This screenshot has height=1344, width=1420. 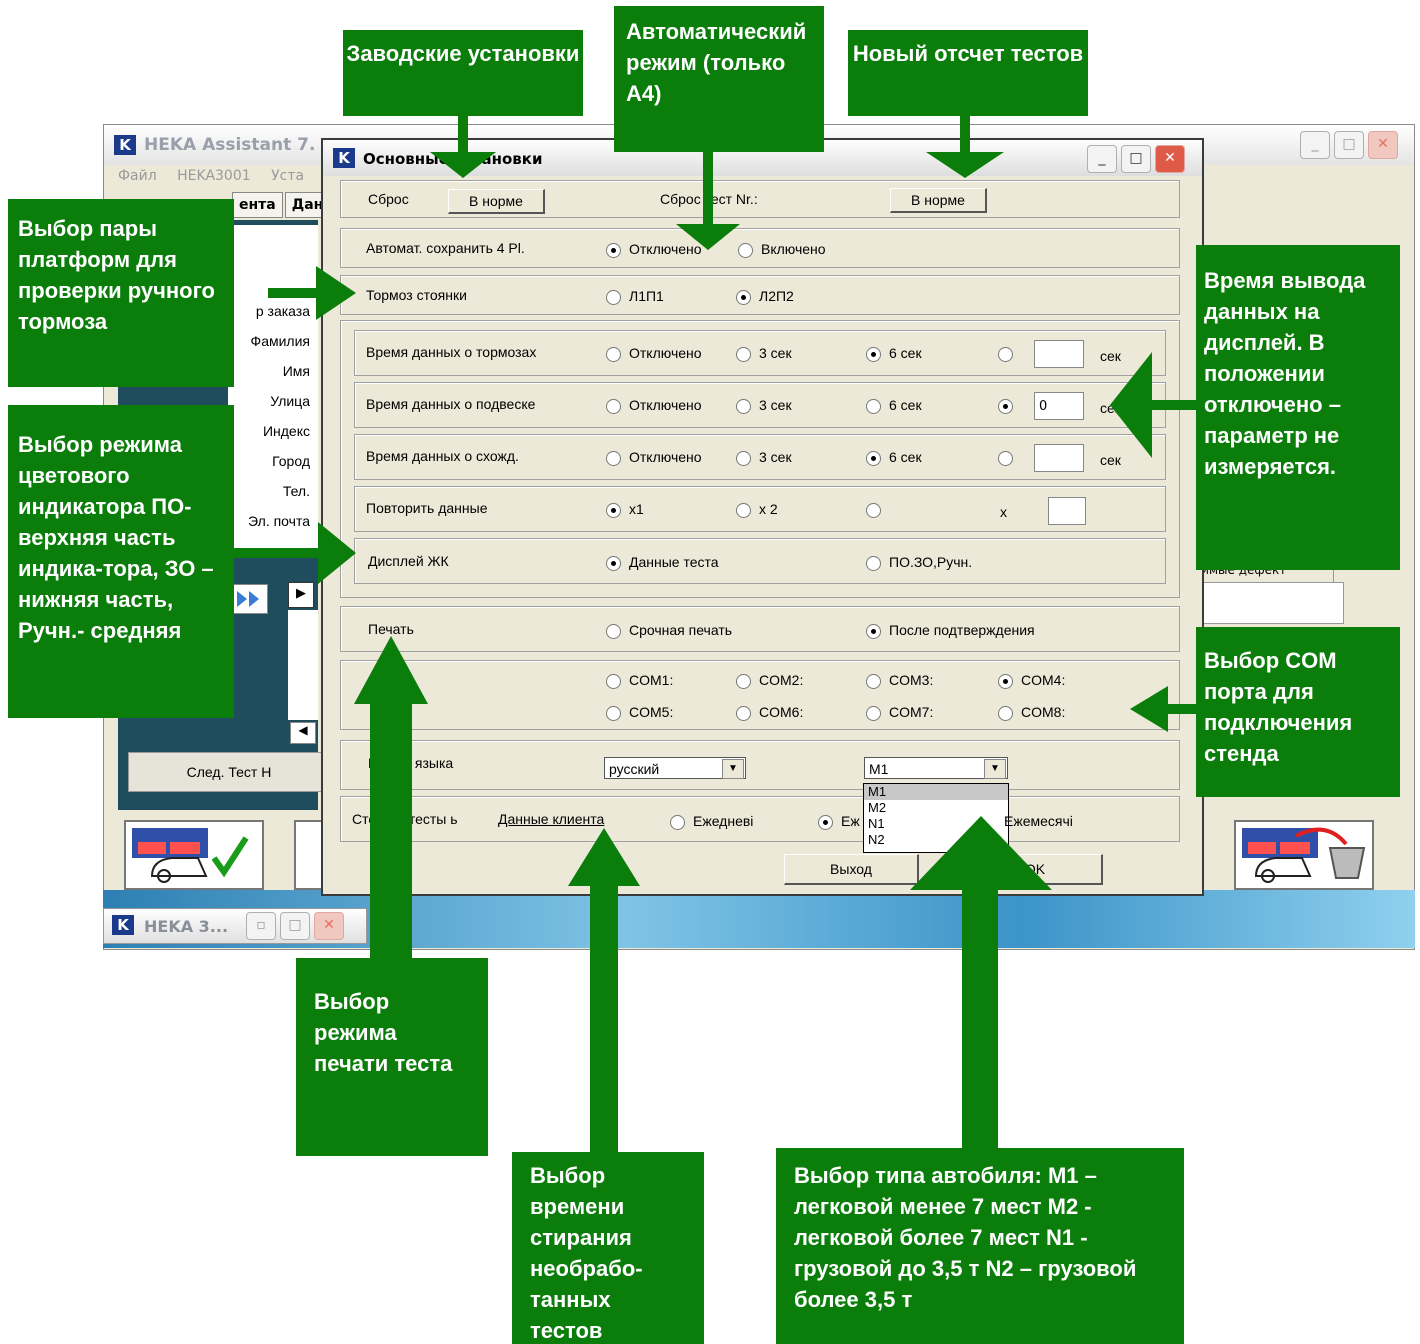 I want to click on print-mode-arrow-icon, so click(x=391, y=798).